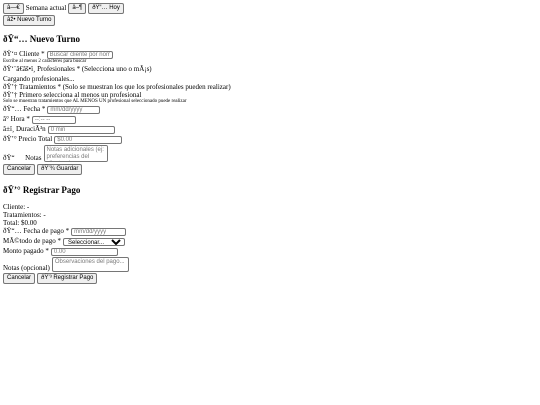 This screenshot has width=540, height=405. I want to click on date-label: ðŸ“… Fecha *, so click(24, 109).